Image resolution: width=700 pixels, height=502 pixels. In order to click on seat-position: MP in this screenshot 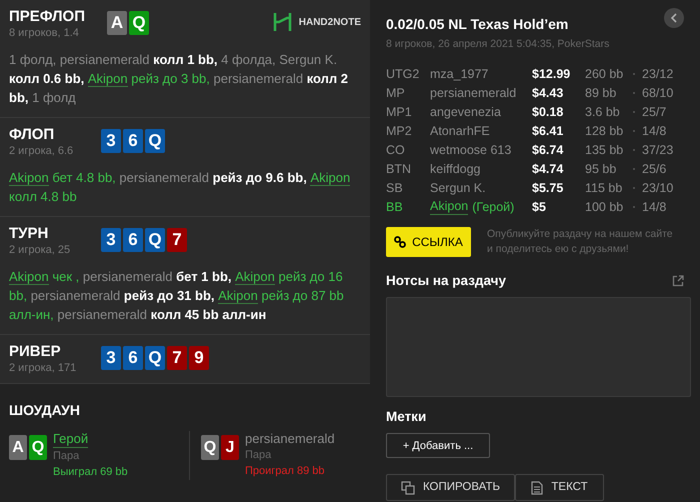, I will do `click(396, 93)`.